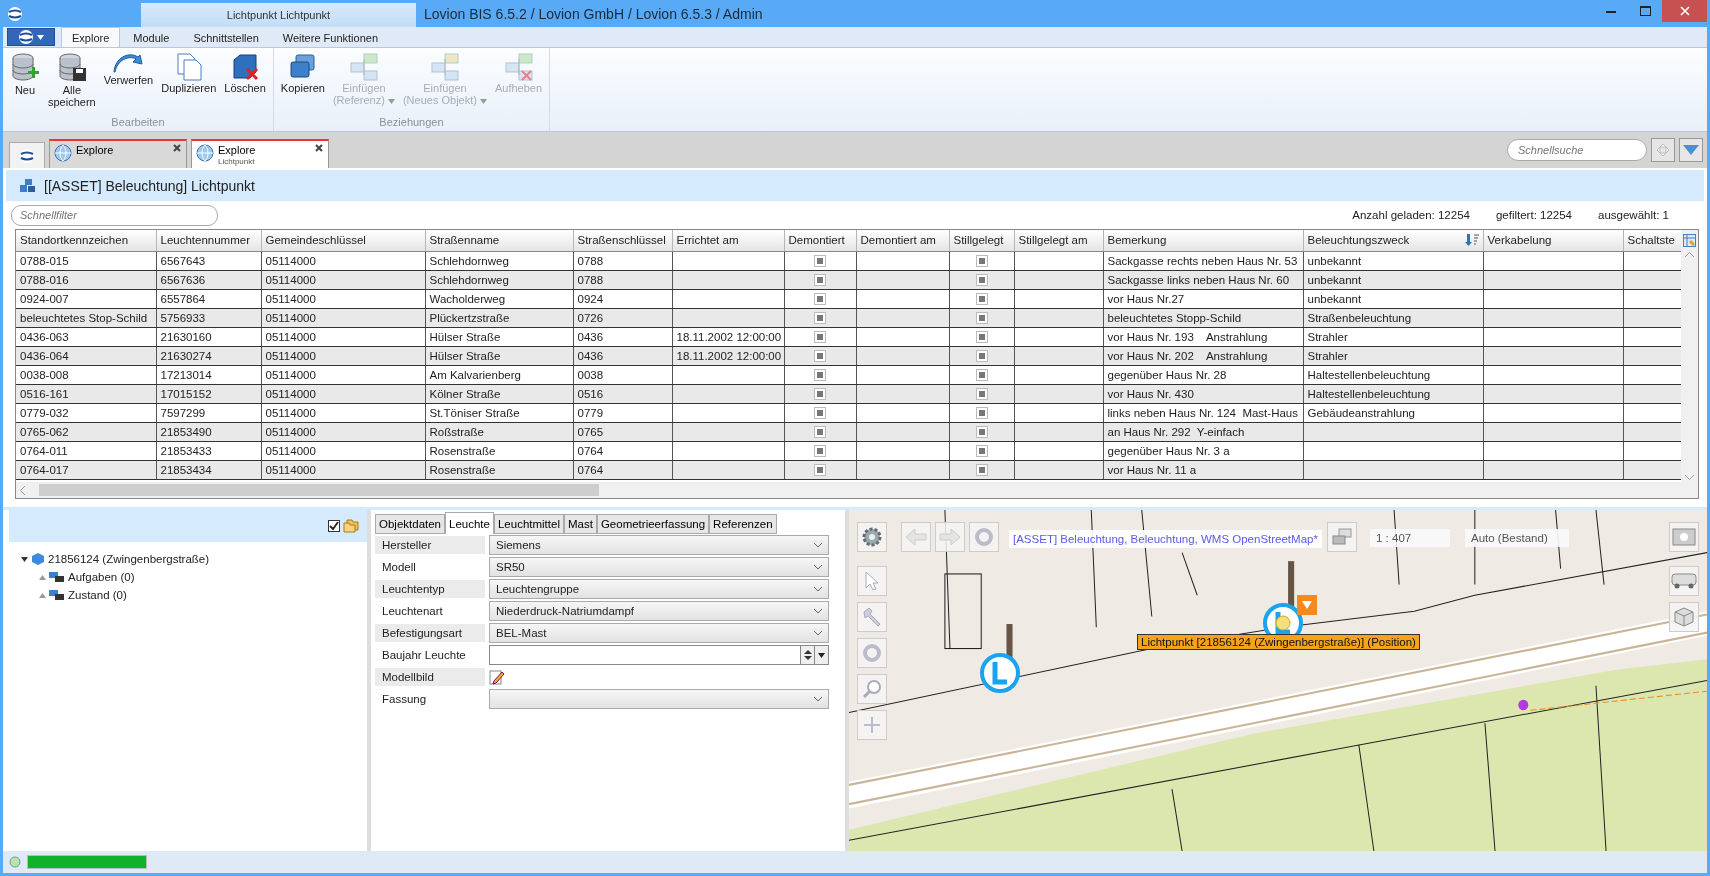  Describe the element at coordinates (128, 83) in the screenshot. I see `ribbon-button: Verwerfen` at that location.